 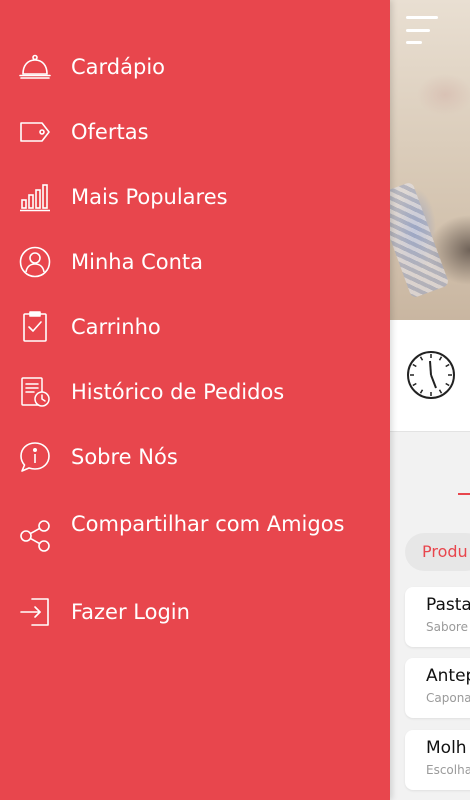 What do you see at coordinates (35, 536) in the screenshot?
I see `share-icon` at bounding box center [35, 536].